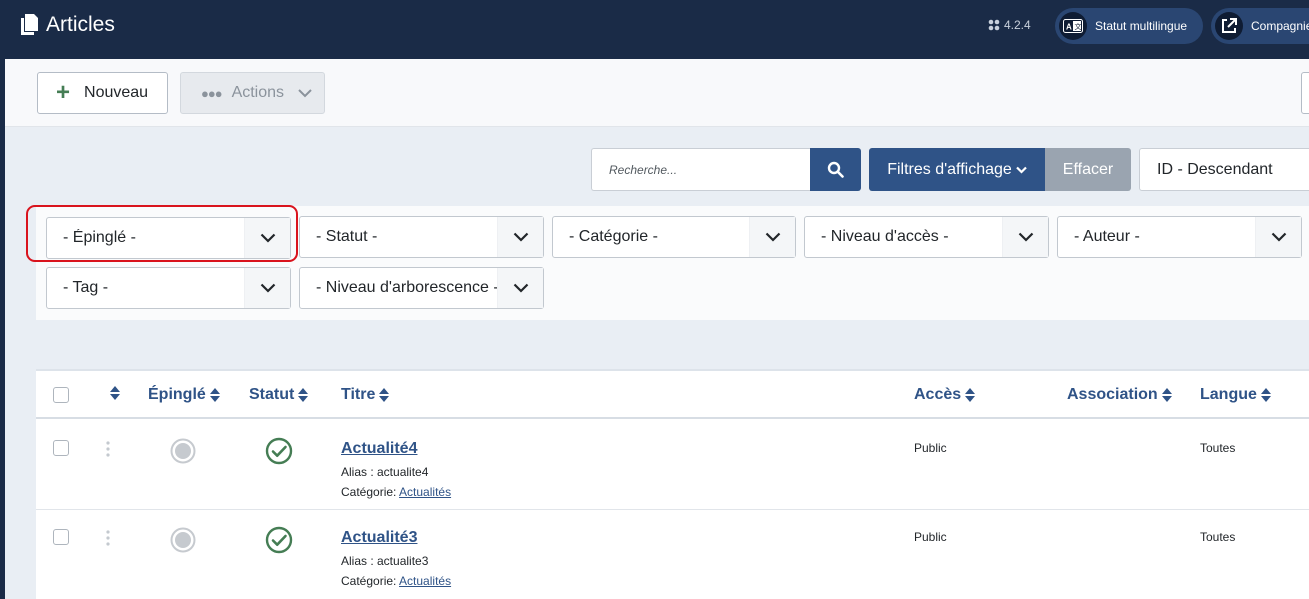 This screenshot has height=599, width=1309. I want to click on tree-level-filter-value: - Niveau d'arborescence -, so click(407, 287).